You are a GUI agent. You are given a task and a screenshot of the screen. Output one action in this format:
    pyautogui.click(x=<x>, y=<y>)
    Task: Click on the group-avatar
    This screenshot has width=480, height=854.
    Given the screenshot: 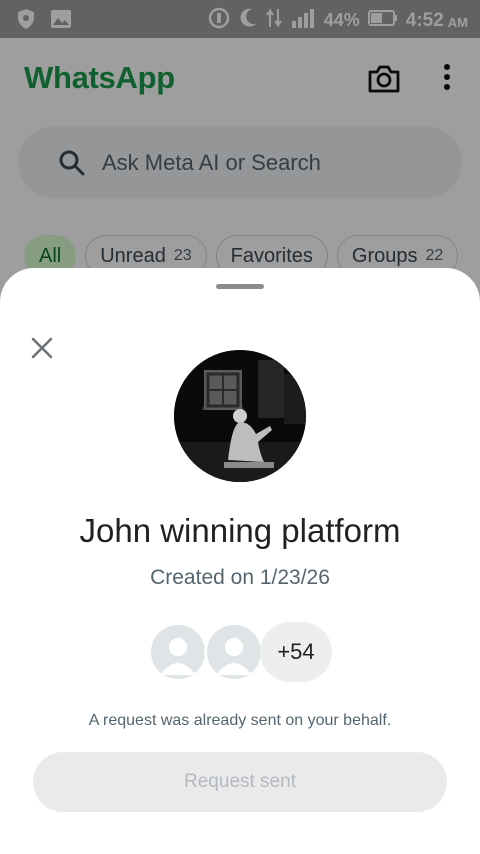 What is the action you would take?
    pyautogui.click(x=240, y=416)
    